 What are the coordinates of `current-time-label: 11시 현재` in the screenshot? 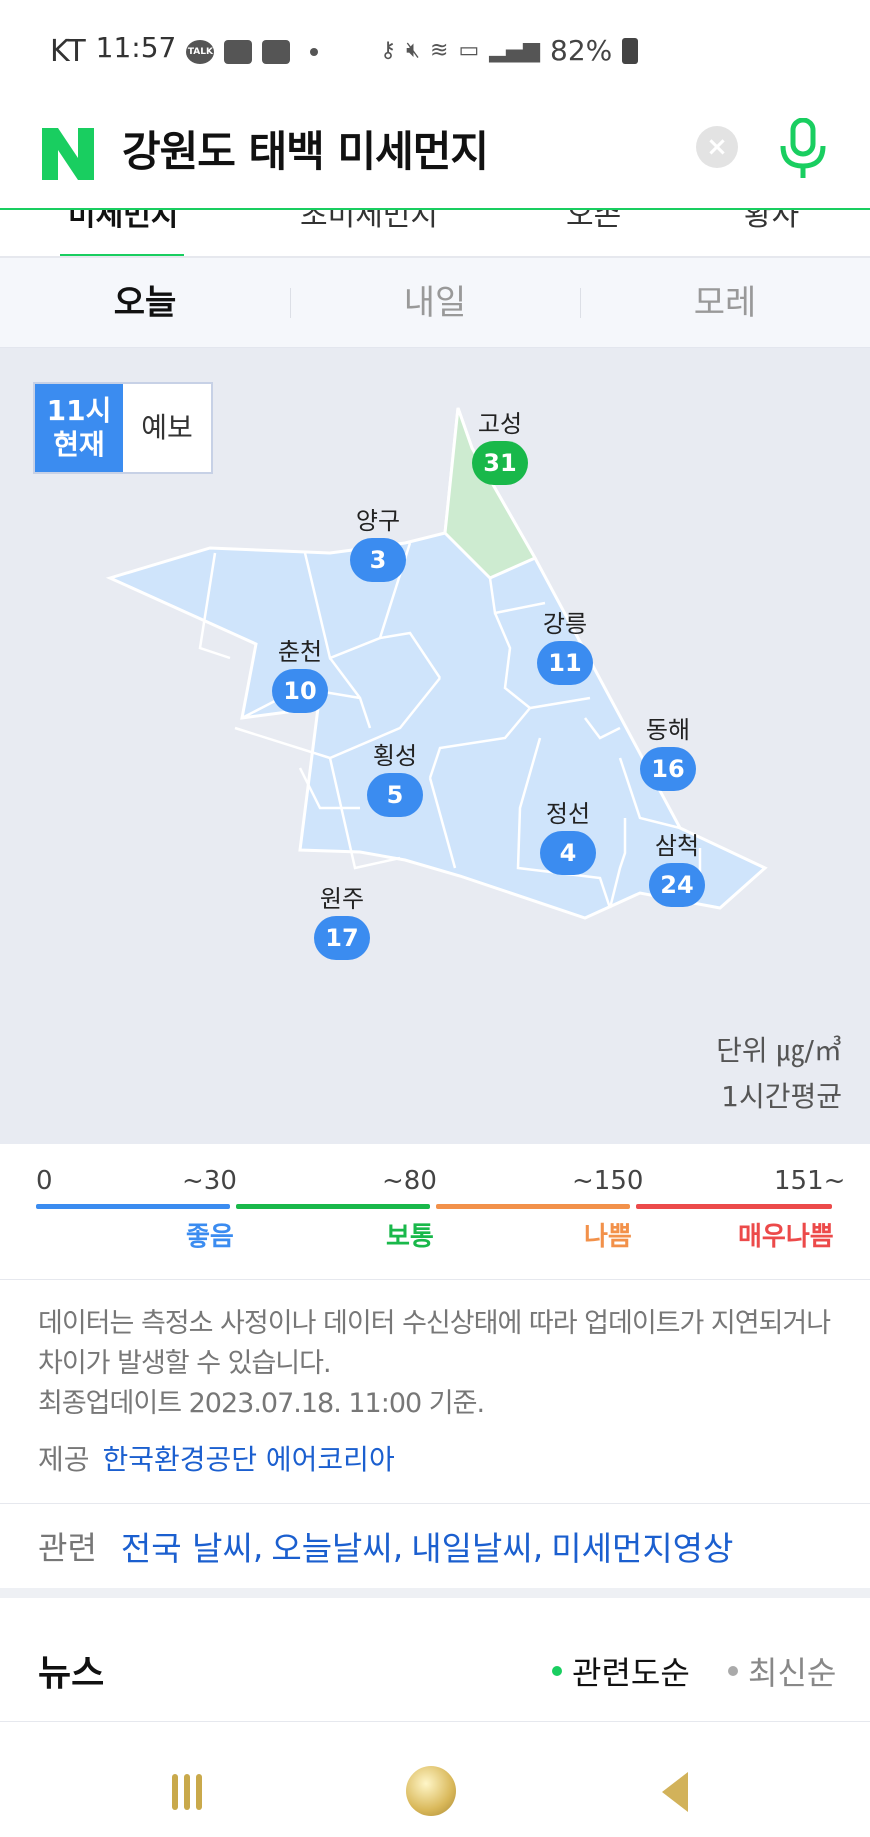 It's located at (79, 427).